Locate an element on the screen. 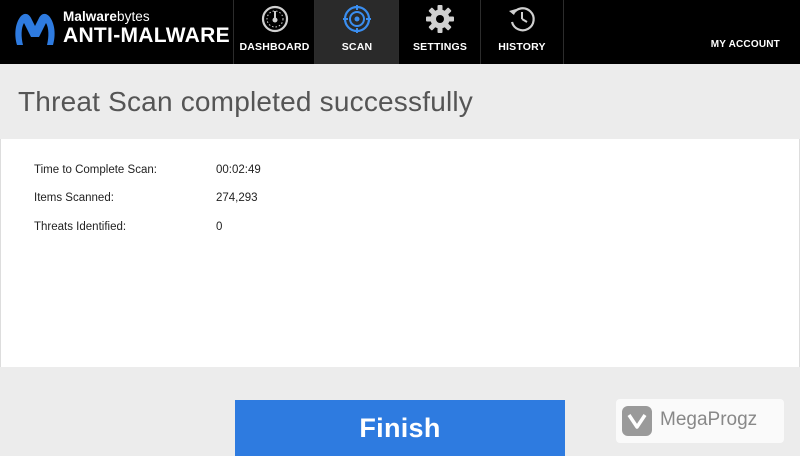  result-value: 274,293 is located at coordinates (237, 198).